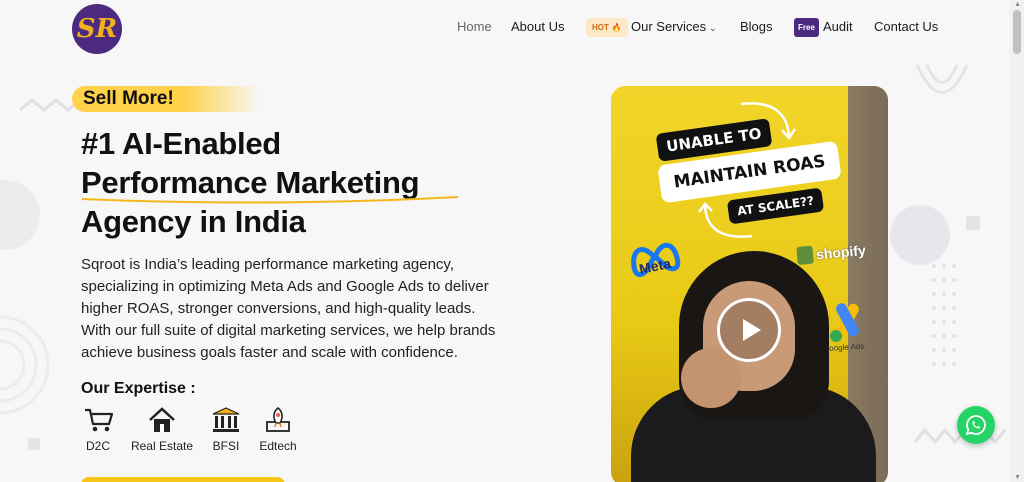  What do you see at coordinates (1017, 241) in the screenshot?
I see `page-scrollbar: ▲ ▼` at bounding box center [1017, 241].